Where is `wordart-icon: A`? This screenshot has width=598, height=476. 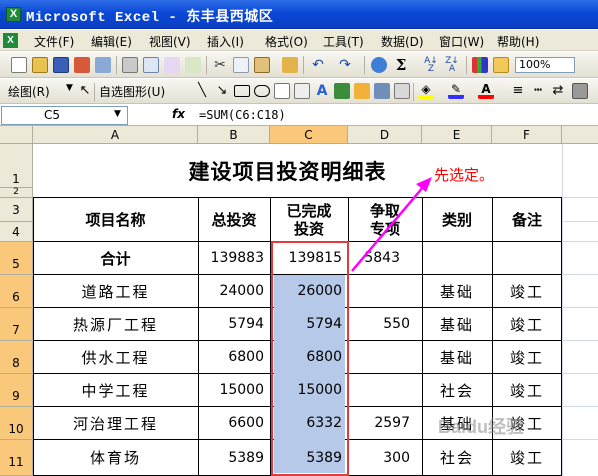 wordart-icon: A is located at coordinates (322, 91).